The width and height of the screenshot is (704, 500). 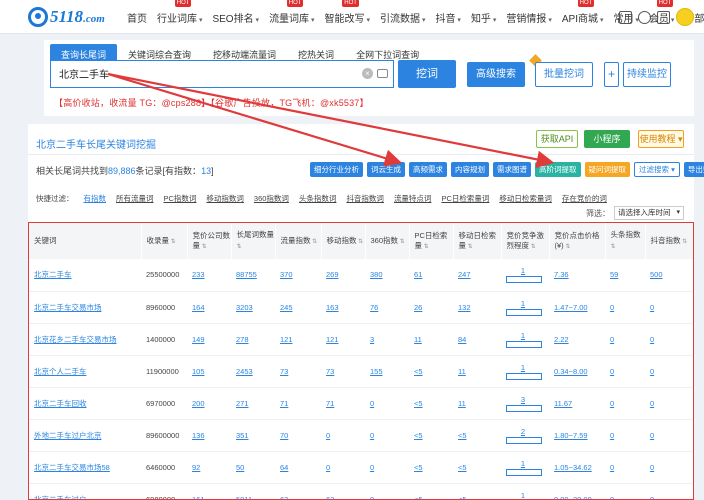 I want to click on keyword-link: 北京花乡二手车交易市场, so click(x=75, y=339).